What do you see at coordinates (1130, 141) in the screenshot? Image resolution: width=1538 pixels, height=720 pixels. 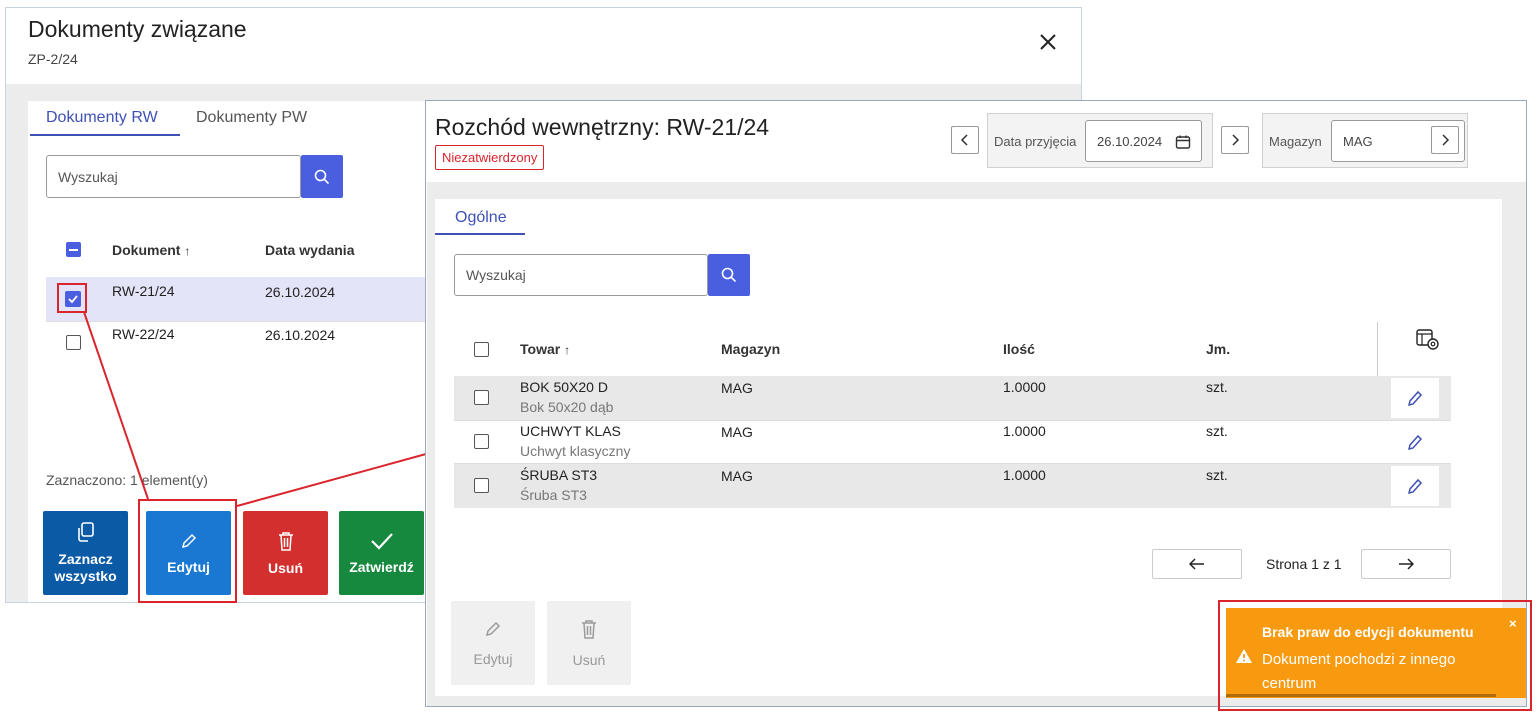 I see `date-value: 26.10.2024` at bounding box center [1130, 141].